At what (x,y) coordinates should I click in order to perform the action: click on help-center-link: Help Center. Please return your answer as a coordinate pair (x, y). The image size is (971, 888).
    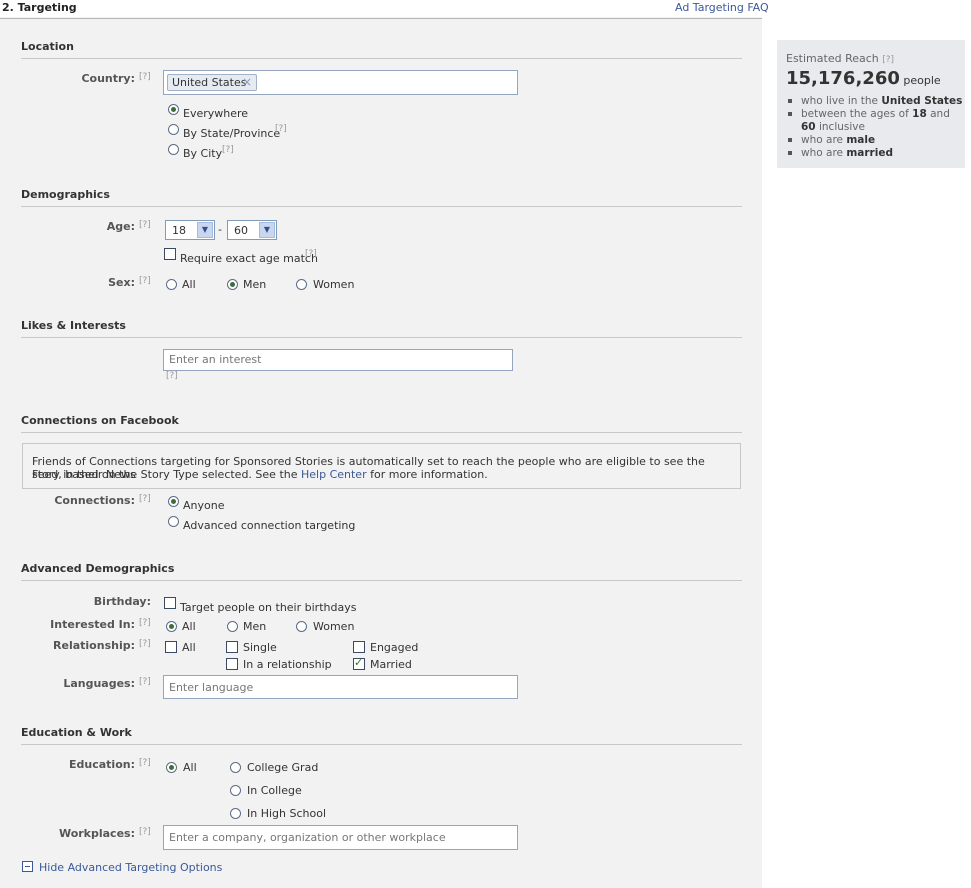
    Looking at the image, I should click on (334, 474).